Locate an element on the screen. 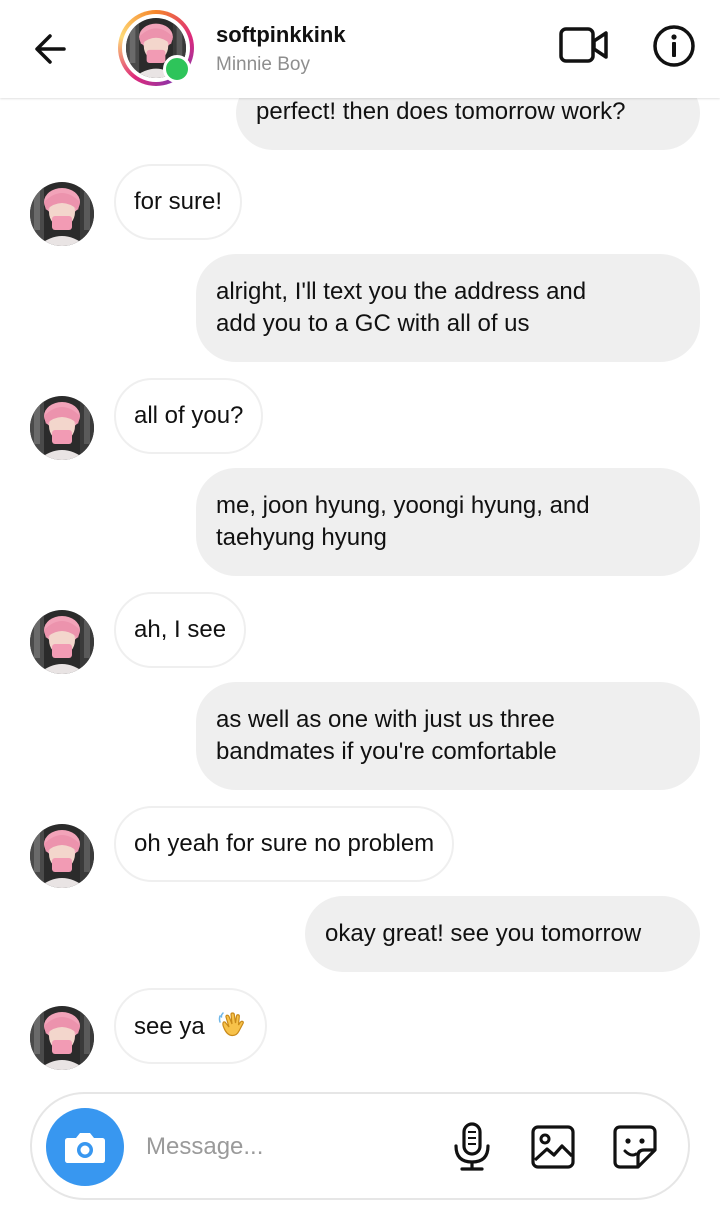  message-text-line: alright, I'll text you the address and is located at coordinates (401, 291).